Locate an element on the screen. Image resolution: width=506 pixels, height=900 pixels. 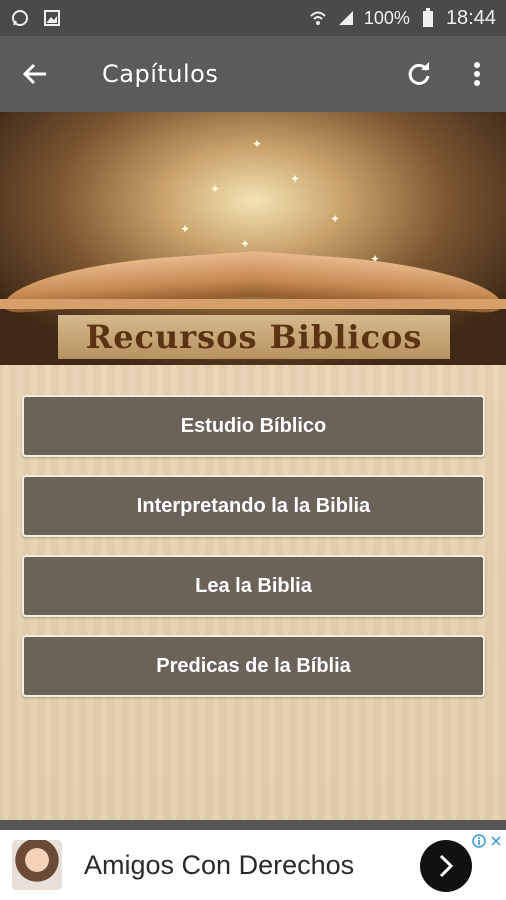
status-bar: 100% 18:44 is located at coordinates (253, 18).